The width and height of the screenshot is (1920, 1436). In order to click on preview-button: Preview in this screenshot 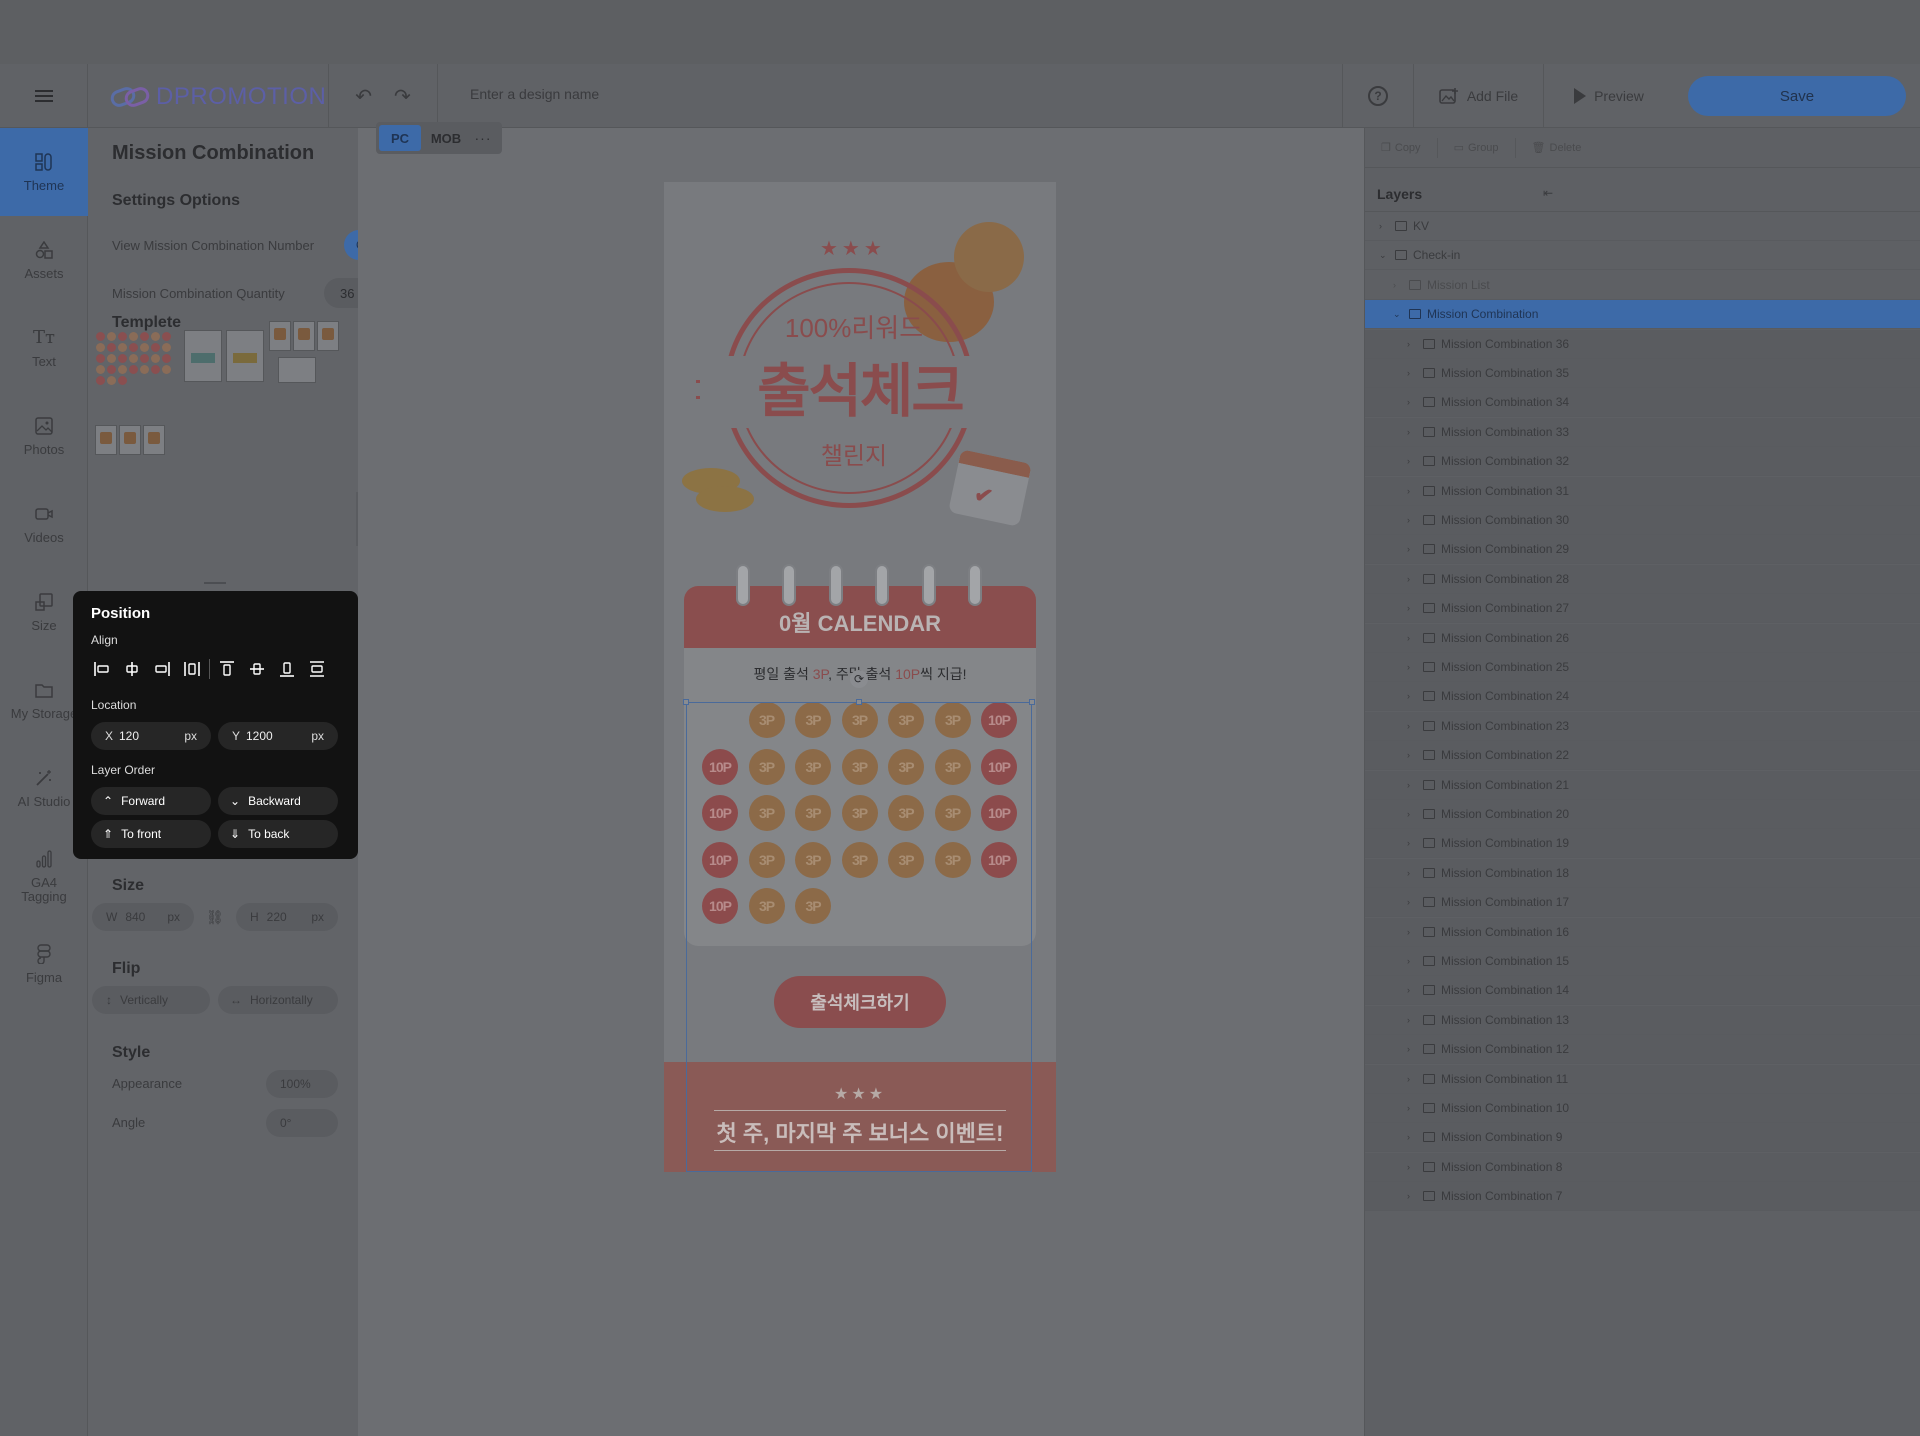, I will do `click(1609, 96)`.